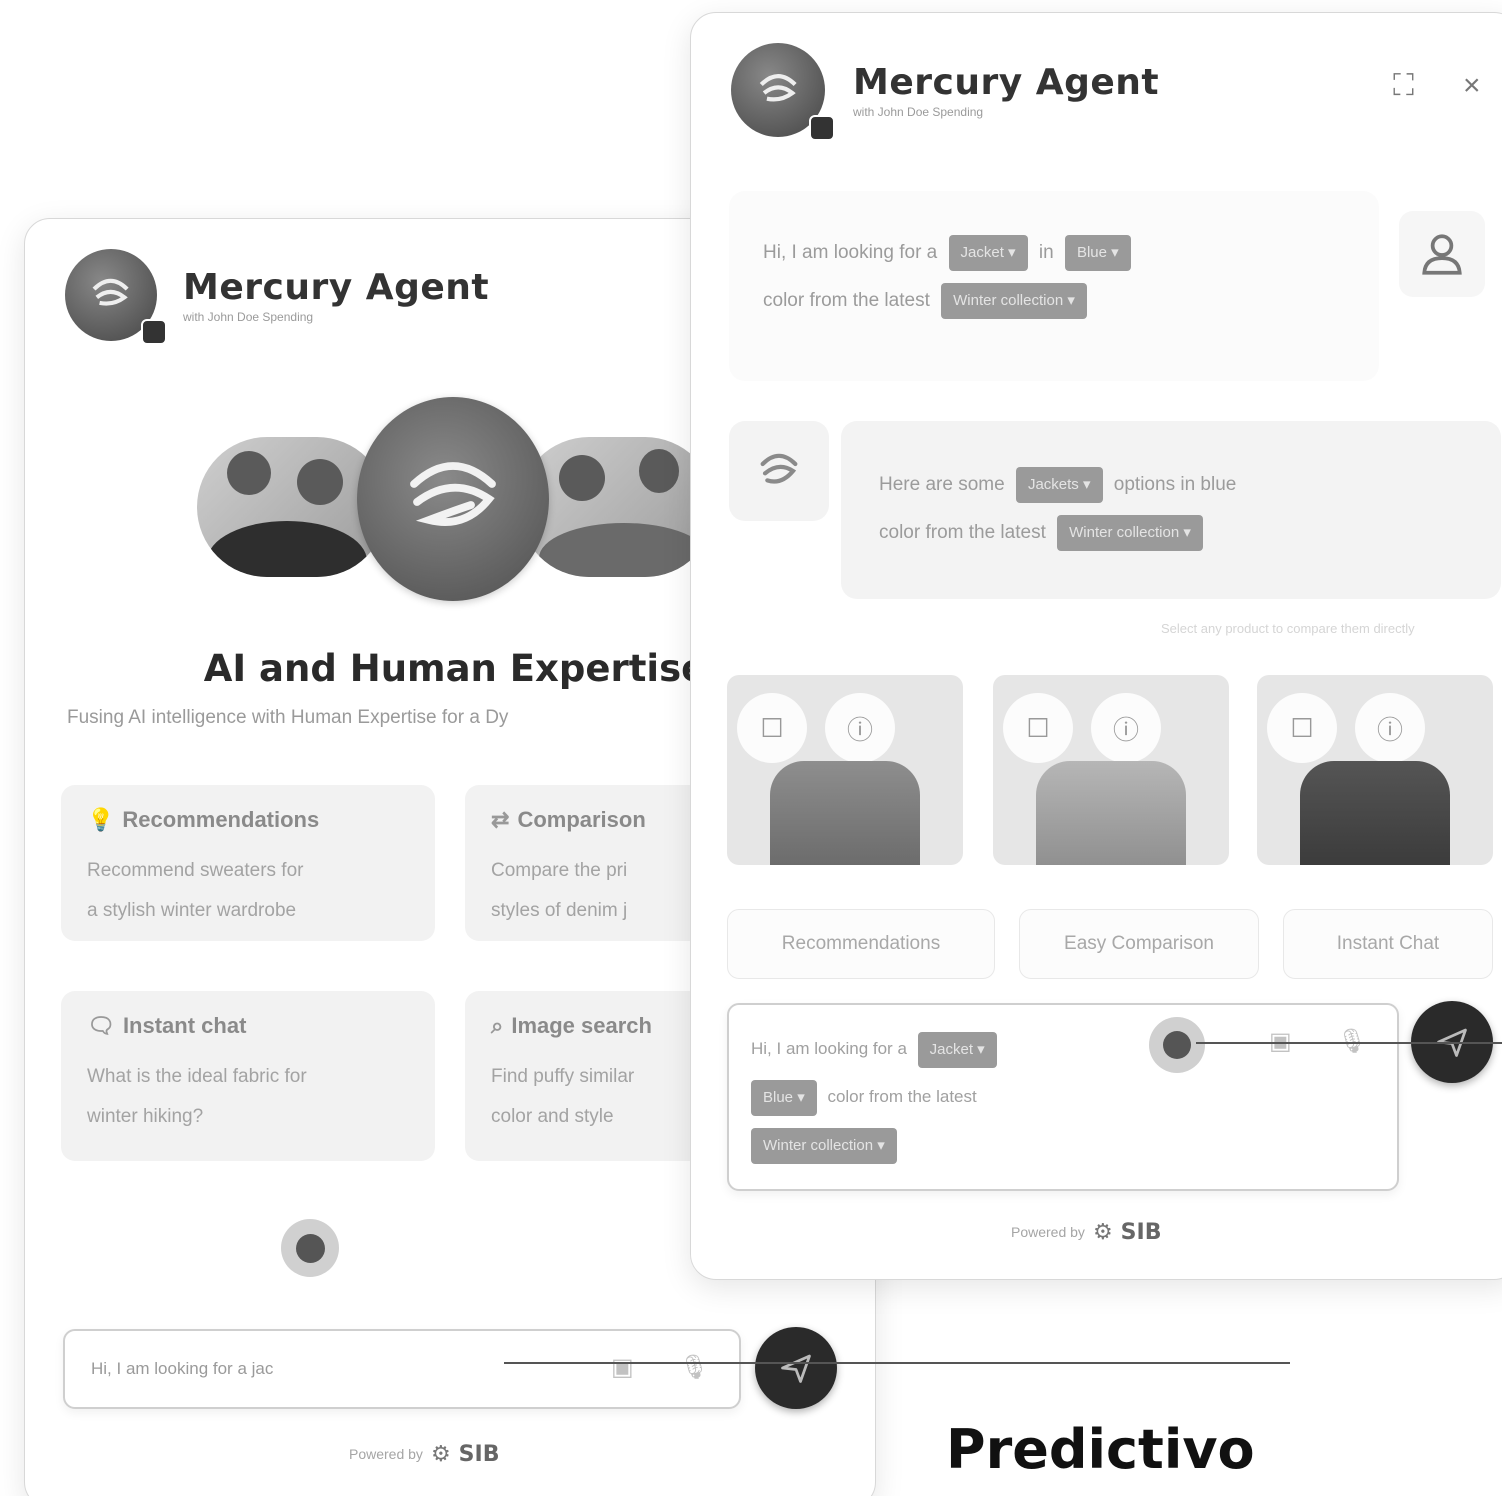 This screenshot has width=1502, height=1496. What do you see at coordinates (192, 910) in the screenshot?
I see `card-text: a stylish winter wardrobe` at bounding box center [192, 910].